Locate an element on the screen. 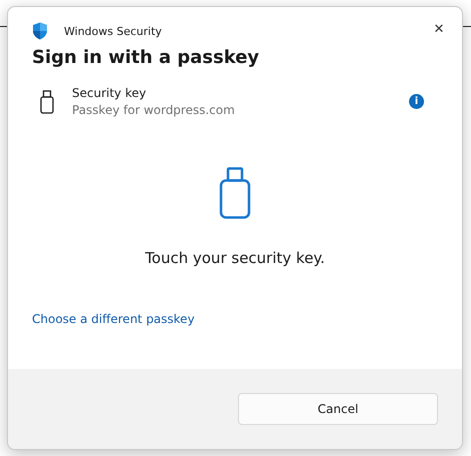  credential-name: Security key is located at coordinates (110, 93).